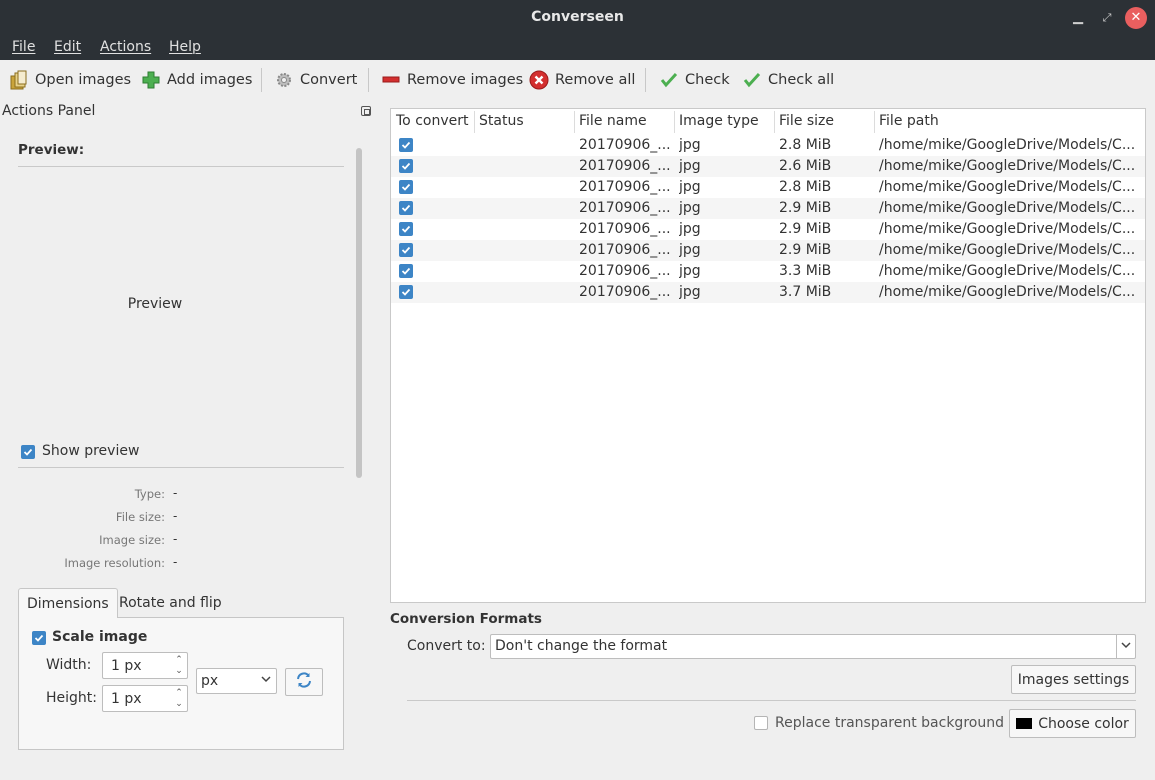 This screenshot has width=1155, height=780. Describe the element at coordinates (805, 145) in the screenshot. I see `file-size-cell: 2.8 MiB` at that location.